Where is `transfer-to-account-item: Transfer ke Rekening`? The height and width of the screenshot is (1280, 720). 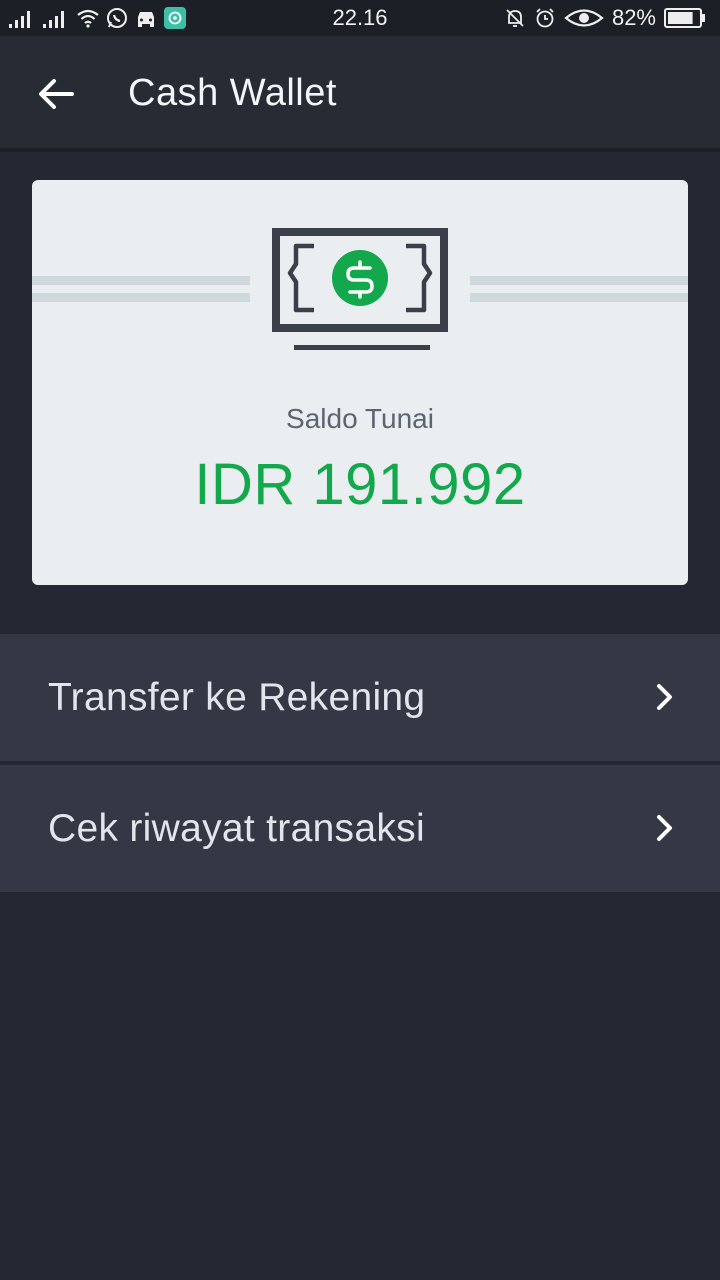
transfer-to-account-item: Transfer ke Rekening is located at coordinates (360, 697).